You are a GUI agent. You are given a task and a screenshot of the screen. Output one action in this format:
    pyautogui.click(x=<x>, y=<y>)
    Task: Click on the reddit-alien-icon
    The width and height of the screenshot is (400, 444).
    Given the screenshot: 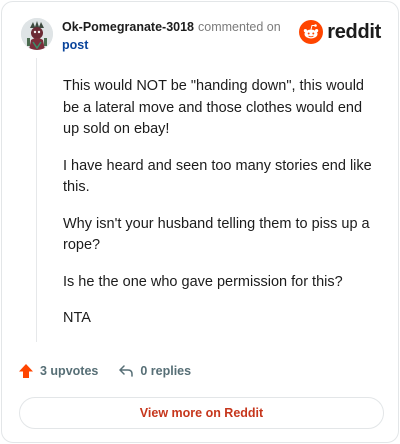 What is the action you would take?
    pyautogui.click(x=311, y=32)
    